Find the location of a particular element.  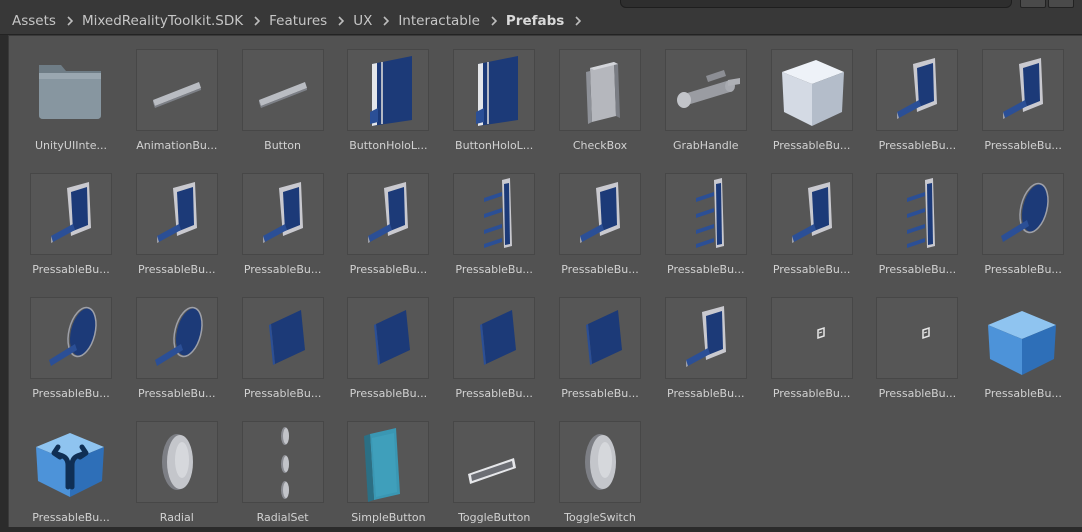

filter-label-icon is located at coordinates (1061, 4).